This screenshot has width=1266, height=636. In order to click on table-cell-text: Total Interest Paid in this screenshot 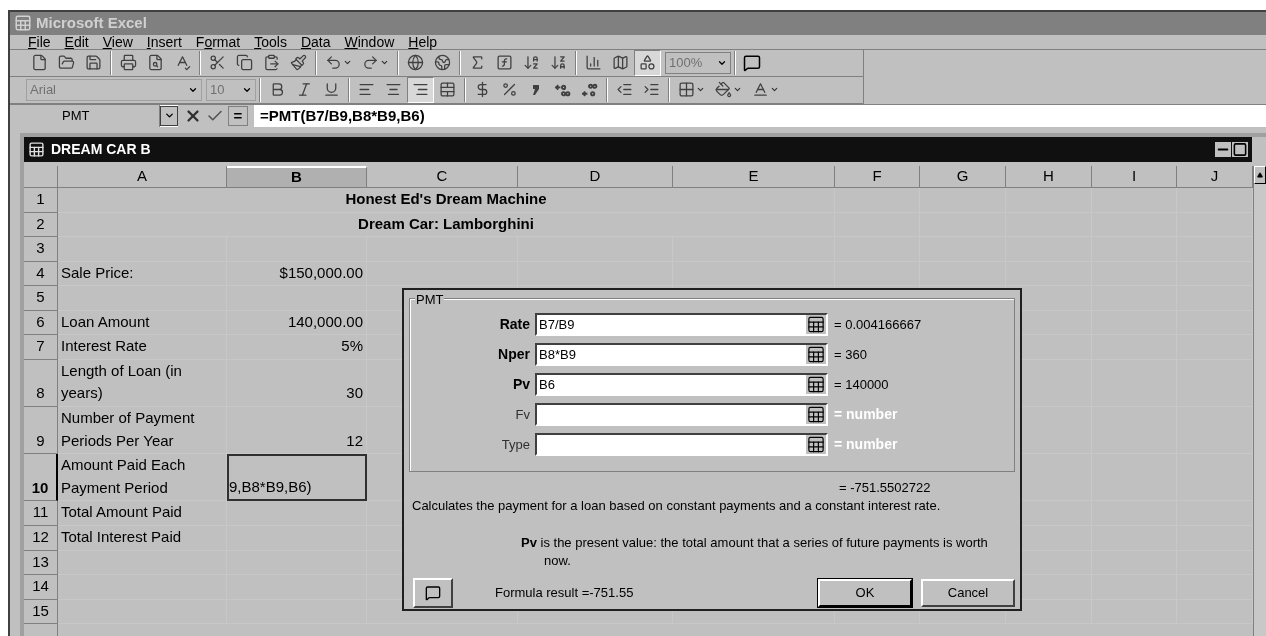, I will do `click(121, 536)`.